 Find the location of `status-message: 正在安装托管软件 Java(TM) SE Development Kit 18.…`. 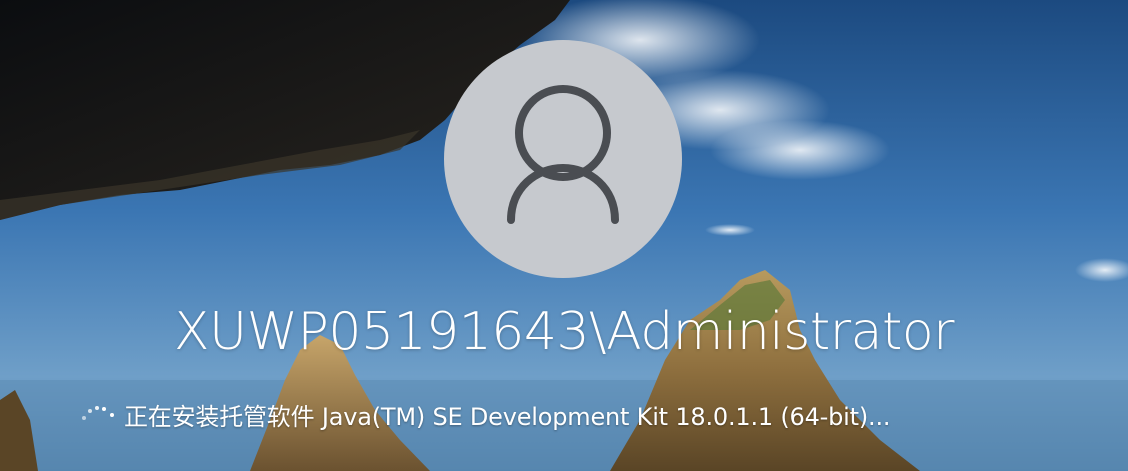

status-message: 正在安装托管软件 Java(TM) SE Development Kit 18.… is located at coordinates (507, 416).